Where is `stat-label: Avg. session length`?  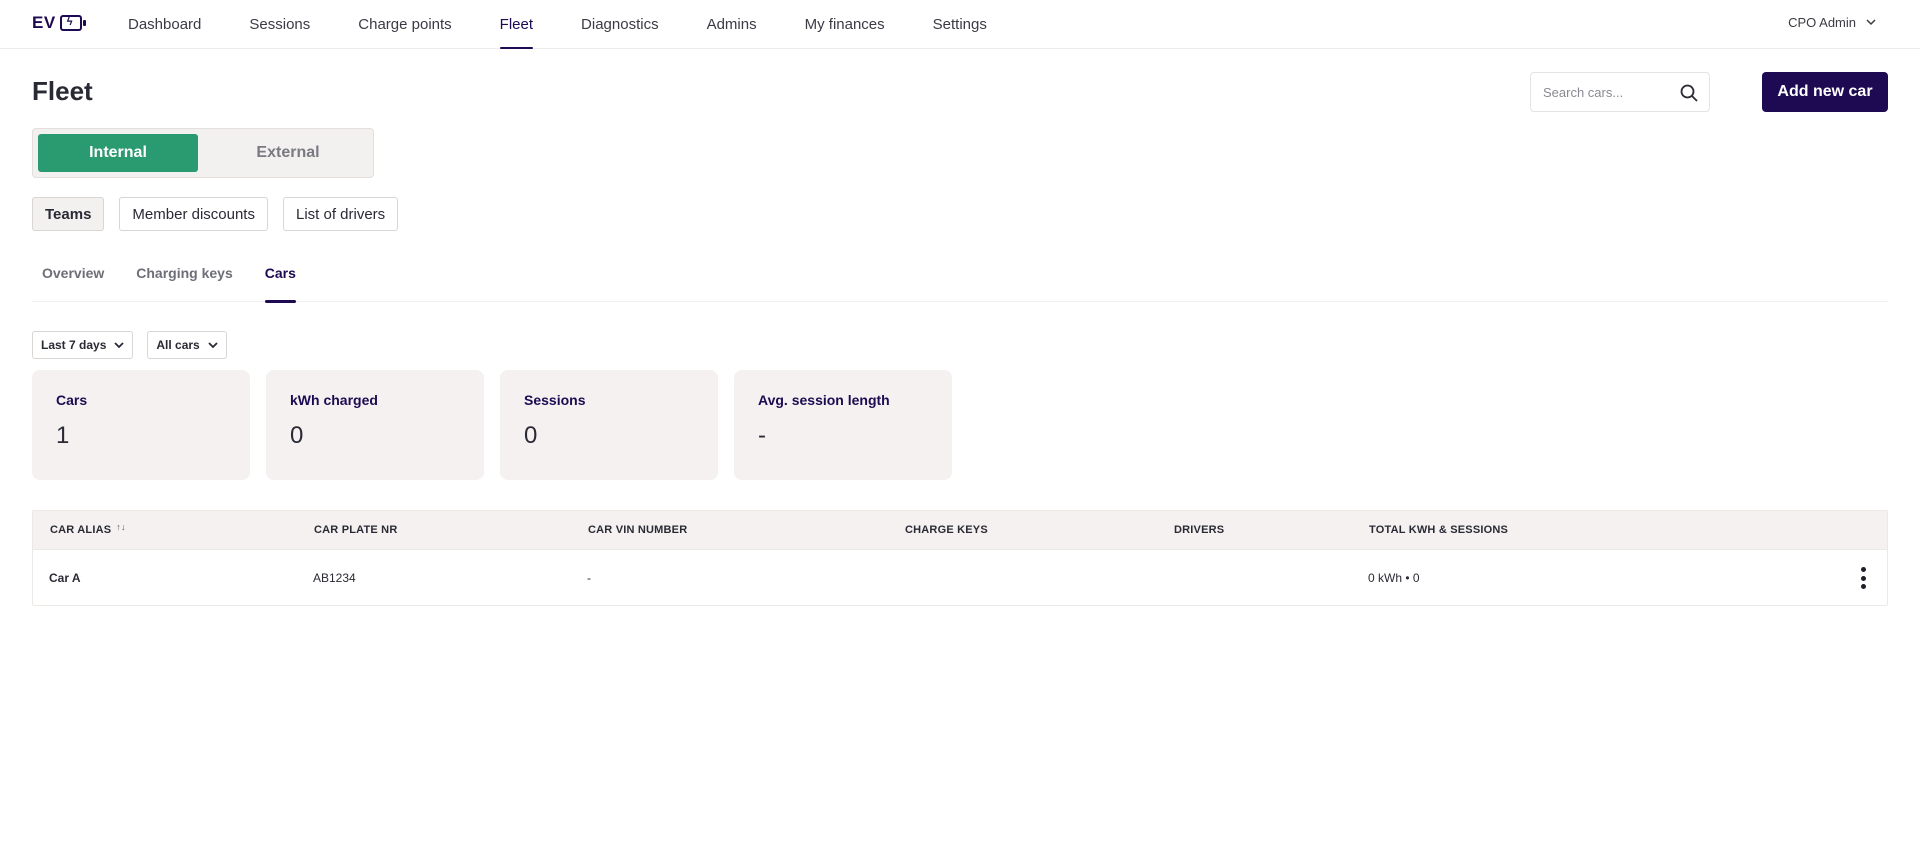 stat-label: Avg. session length is located at coordinates (824, 400).